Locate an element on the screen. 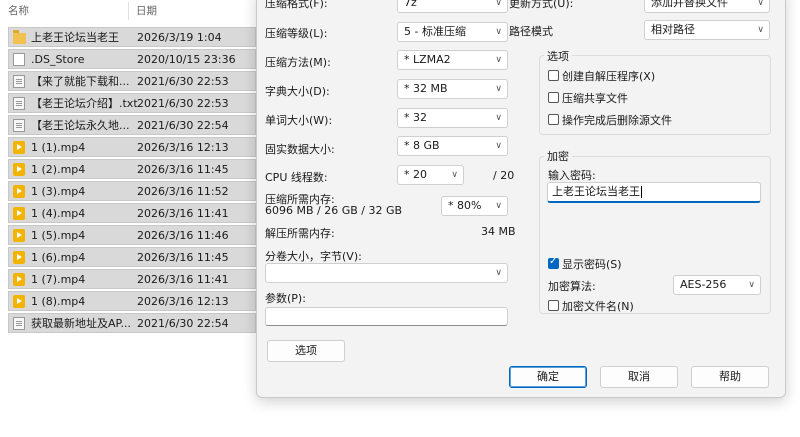 This screenshot has width=800, height=437. compress-shared-checkbox is located at coordinates (553, 97).